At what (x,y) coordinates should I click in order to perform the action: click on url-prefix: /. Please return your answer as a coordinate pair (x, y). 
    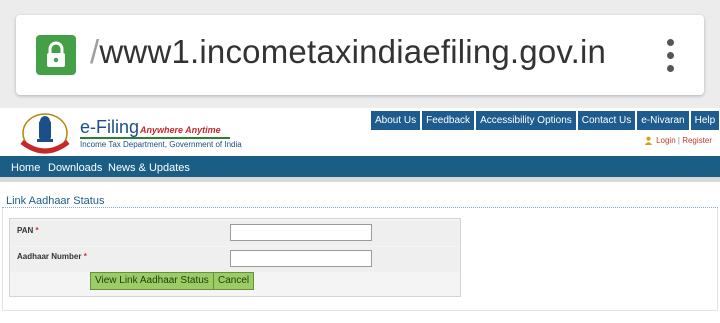
    Looking at the image, I should click on (95, 51).